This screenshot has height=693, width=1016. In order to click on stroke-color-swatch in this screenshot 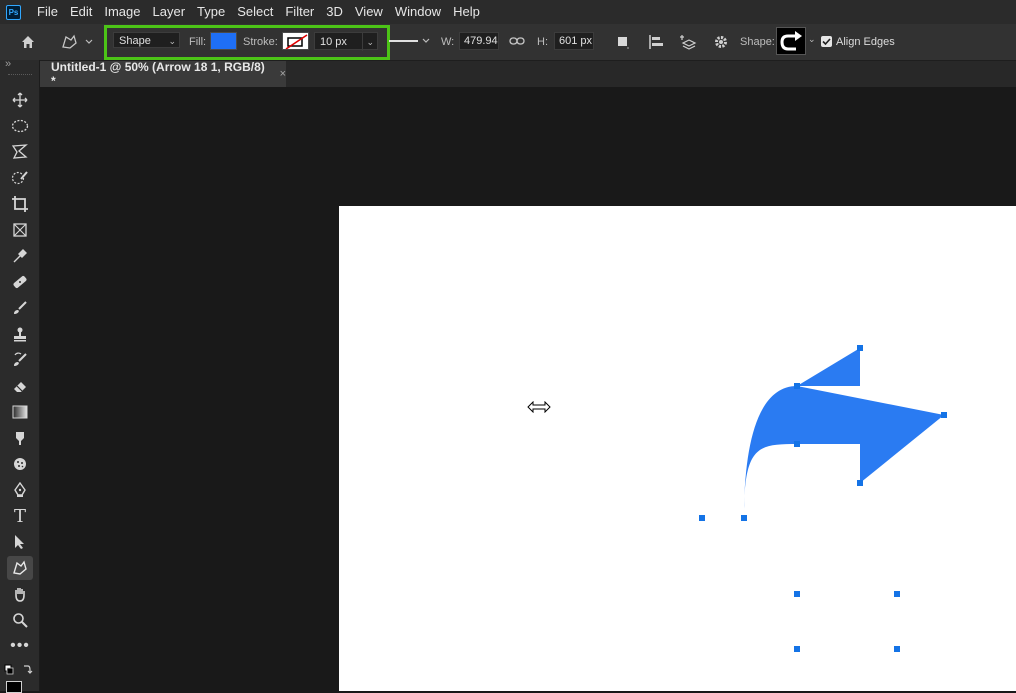, I will do `click(295, 41)`.